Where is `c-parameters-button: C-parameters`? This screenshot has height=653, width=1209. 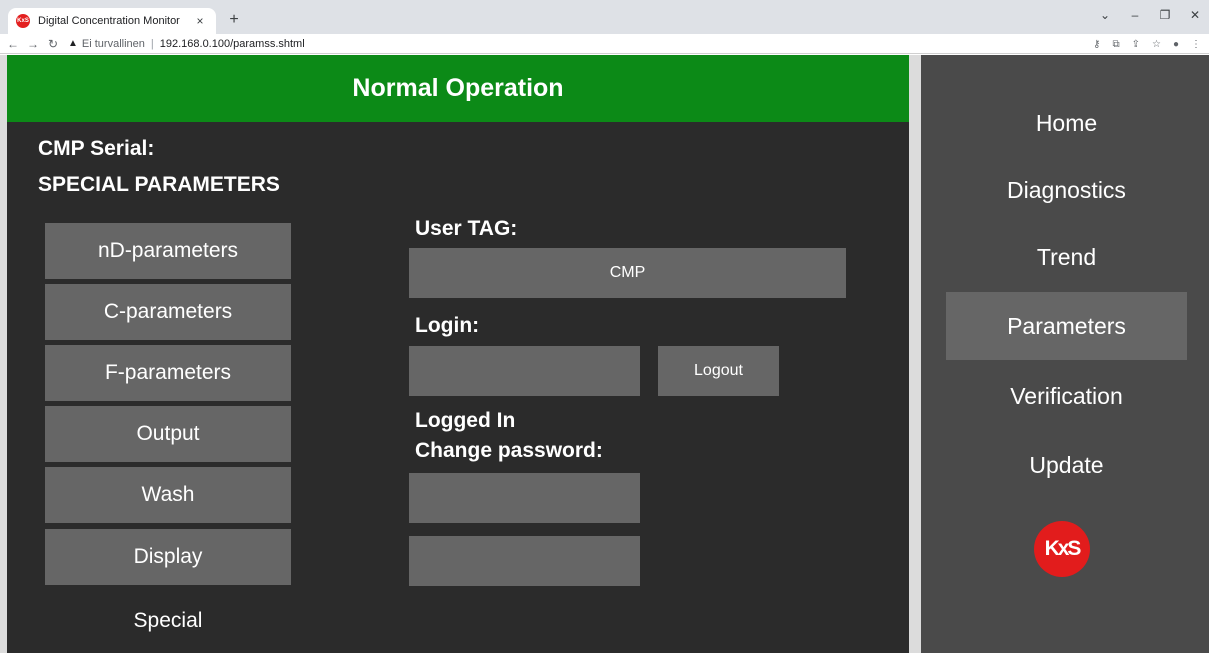
c-parameters-button: C-parameters is located at coordinates (168, 312).